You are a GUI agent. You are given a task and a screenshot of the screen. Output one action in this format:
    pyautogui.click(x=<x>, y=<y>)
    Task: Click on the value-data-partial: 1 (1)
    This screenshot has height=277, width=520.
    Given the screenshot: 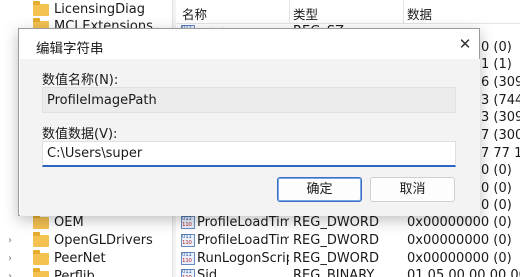 What is the action you would take?
    pyautogui.click(x=496, y=64)
    